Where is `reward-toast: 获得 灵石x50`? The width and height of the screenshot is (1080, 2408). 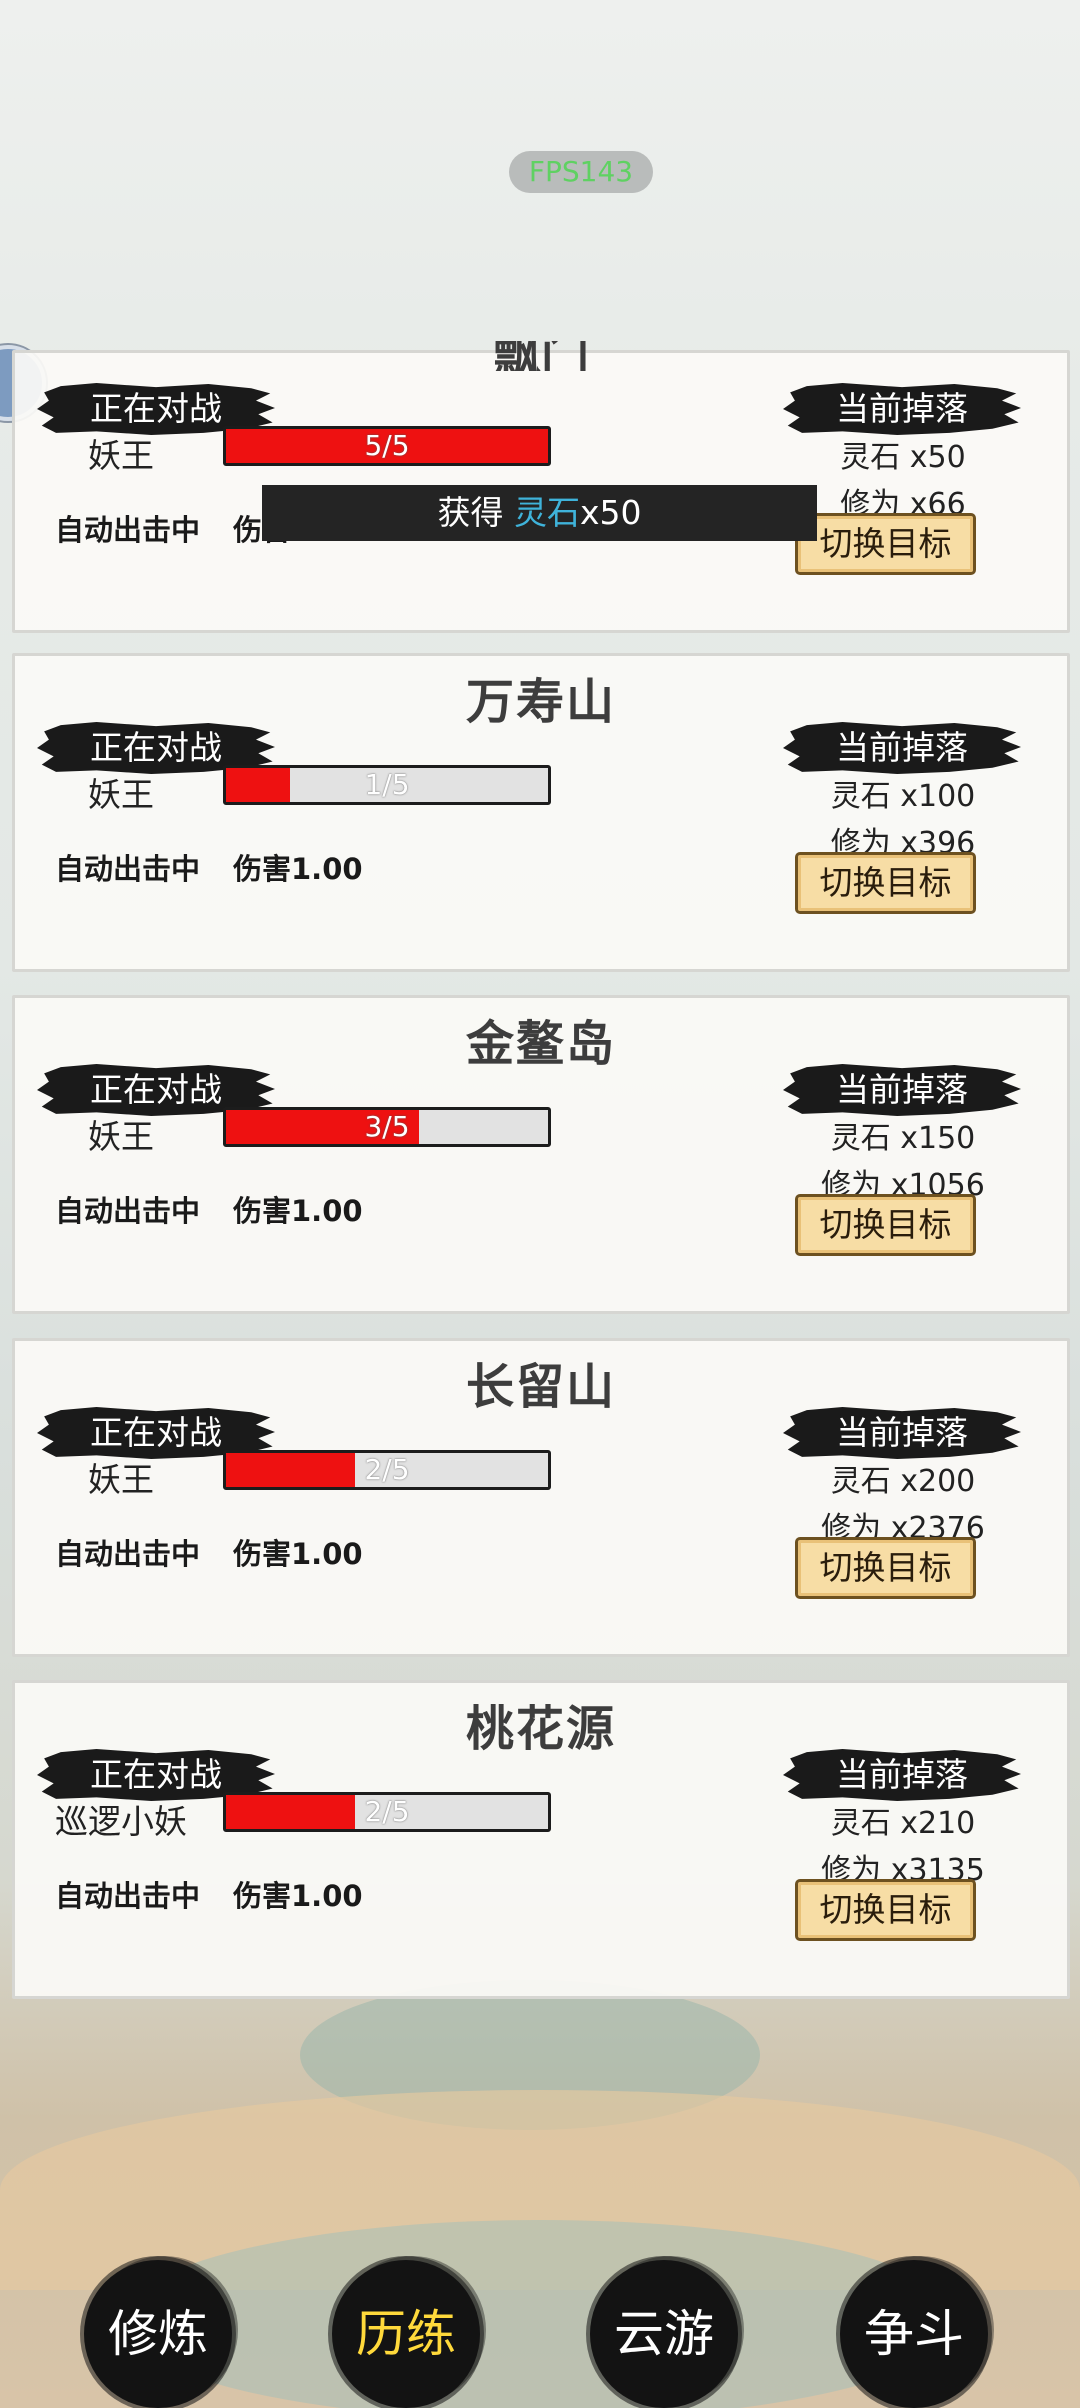 reward-toast: 获得 灵石x50 is located at coordinates (539, 513).